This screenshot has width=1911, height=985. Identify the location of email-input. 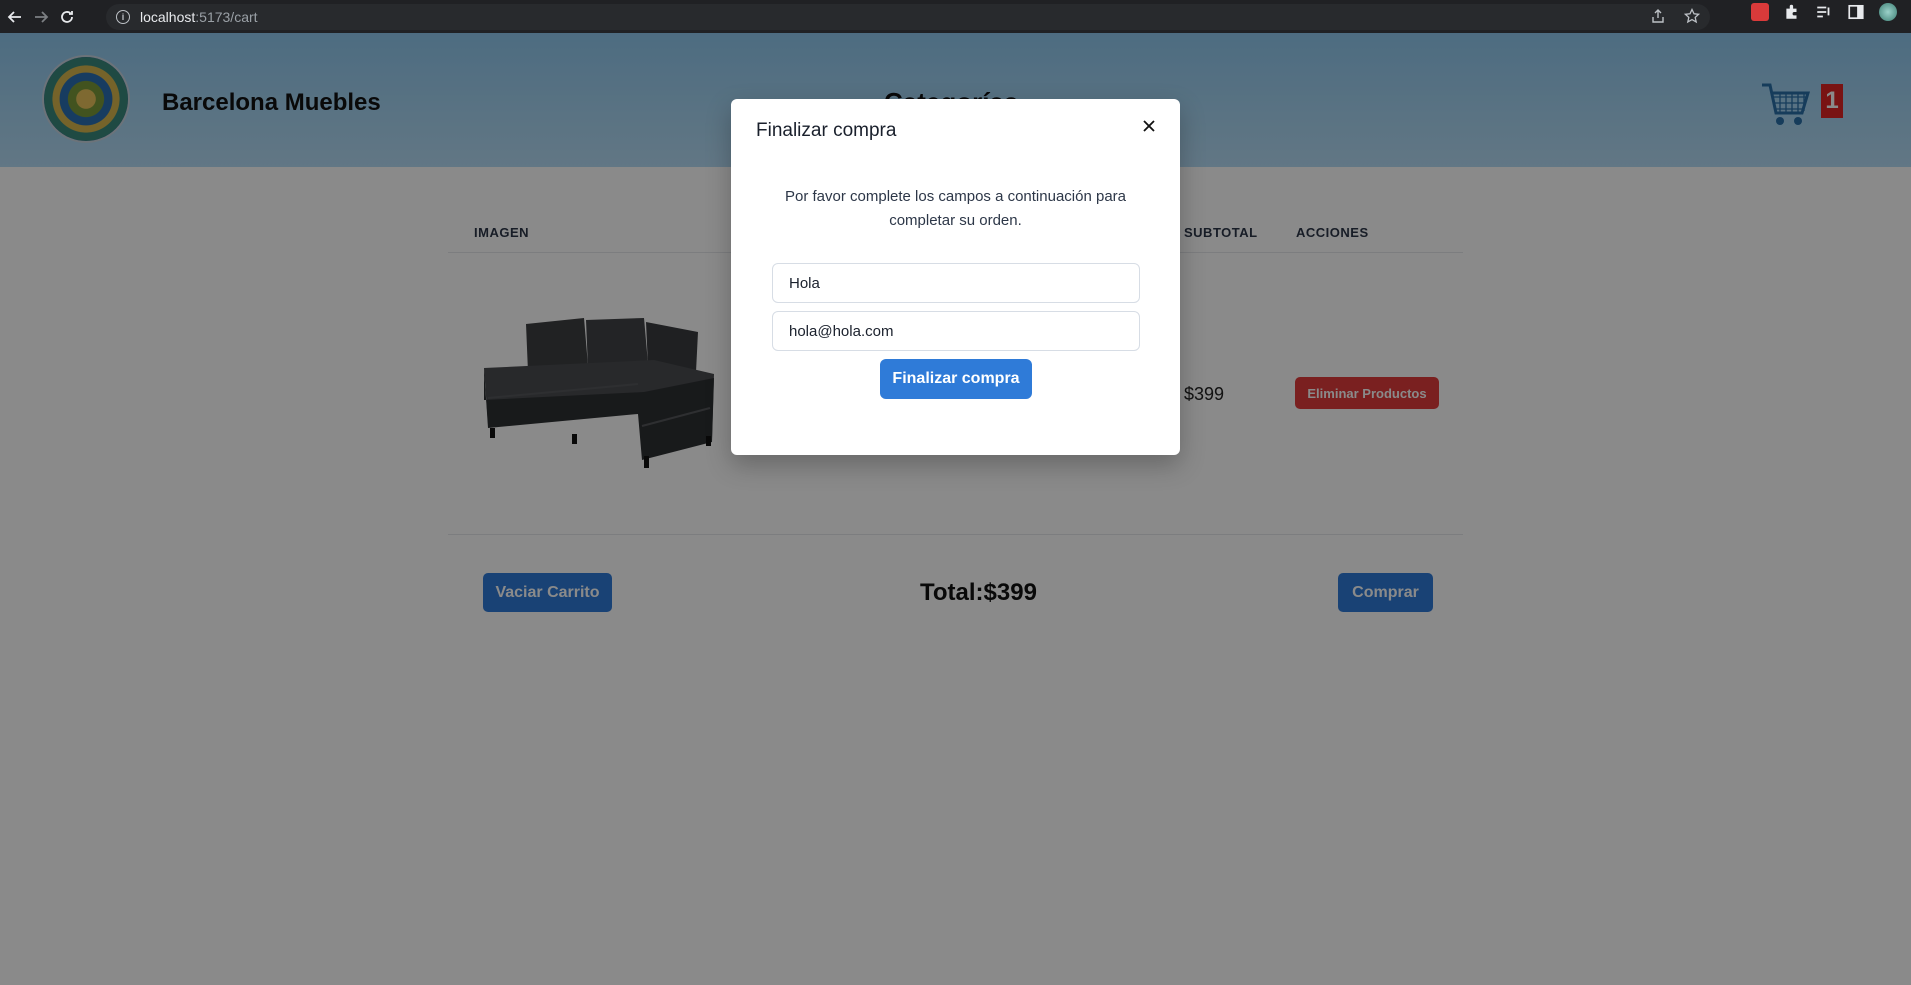
(956, 331).